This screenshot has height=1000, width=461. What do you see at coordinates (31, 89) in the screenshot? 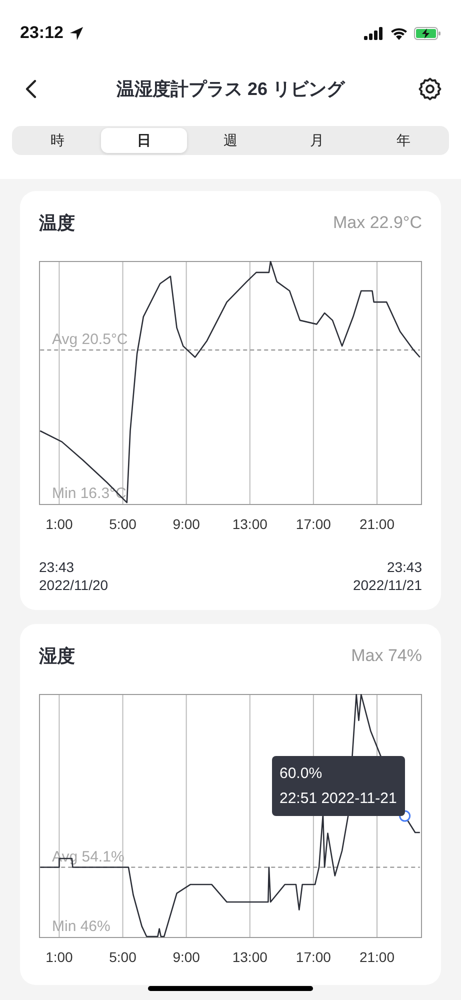
I see `chevron-left-icon` at bounding box center [31, 89].